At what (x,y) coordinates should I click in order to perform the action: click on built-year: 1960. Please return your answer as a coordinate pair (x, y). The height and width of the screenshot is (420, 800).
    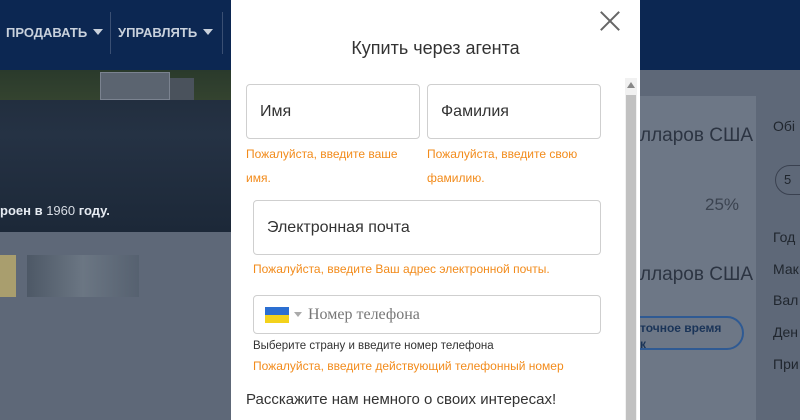
    Looking at the image, I should click on (61, 210).